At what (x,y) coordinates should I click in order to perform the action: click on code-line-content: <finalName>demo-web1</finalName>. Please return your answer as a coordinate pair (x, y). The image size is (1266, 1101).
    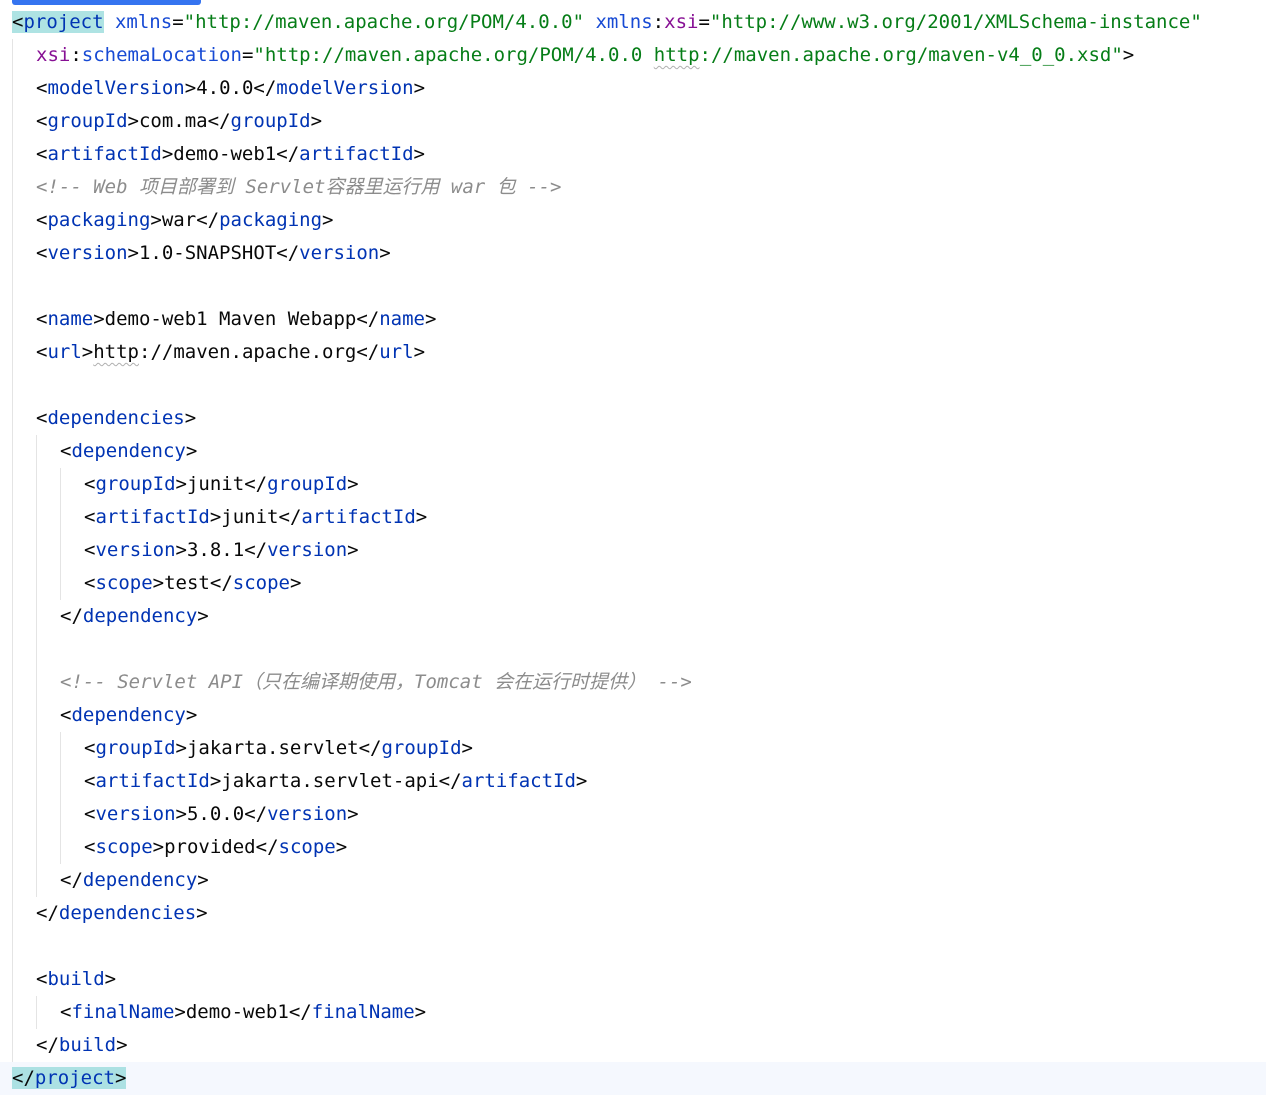
    Looking at the image, I should click on (243, 1012).